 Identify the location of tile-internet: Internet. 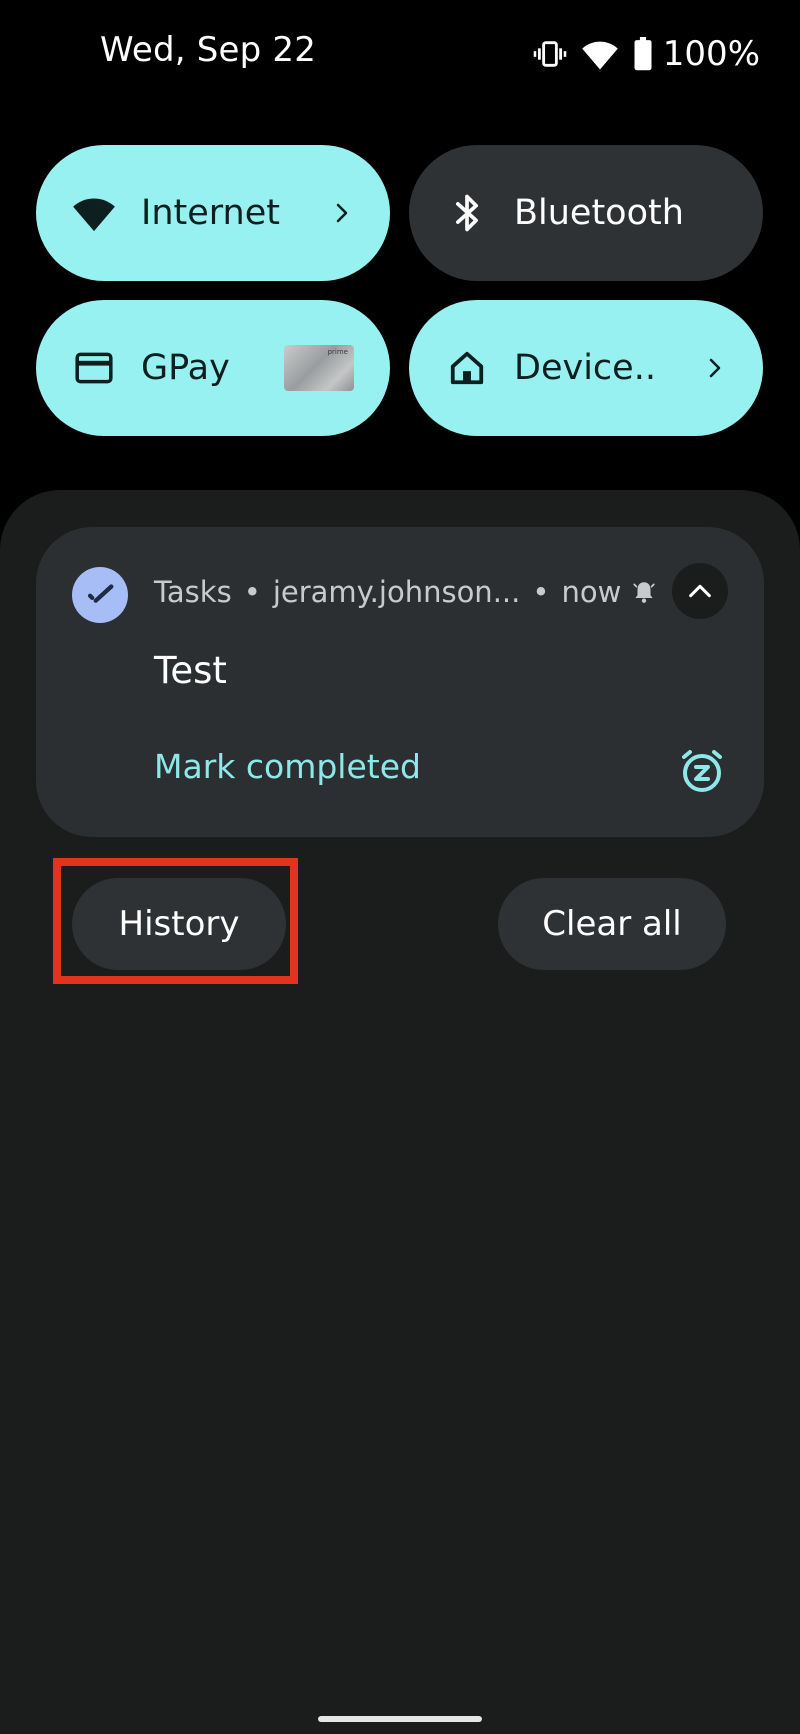
(213, 213).